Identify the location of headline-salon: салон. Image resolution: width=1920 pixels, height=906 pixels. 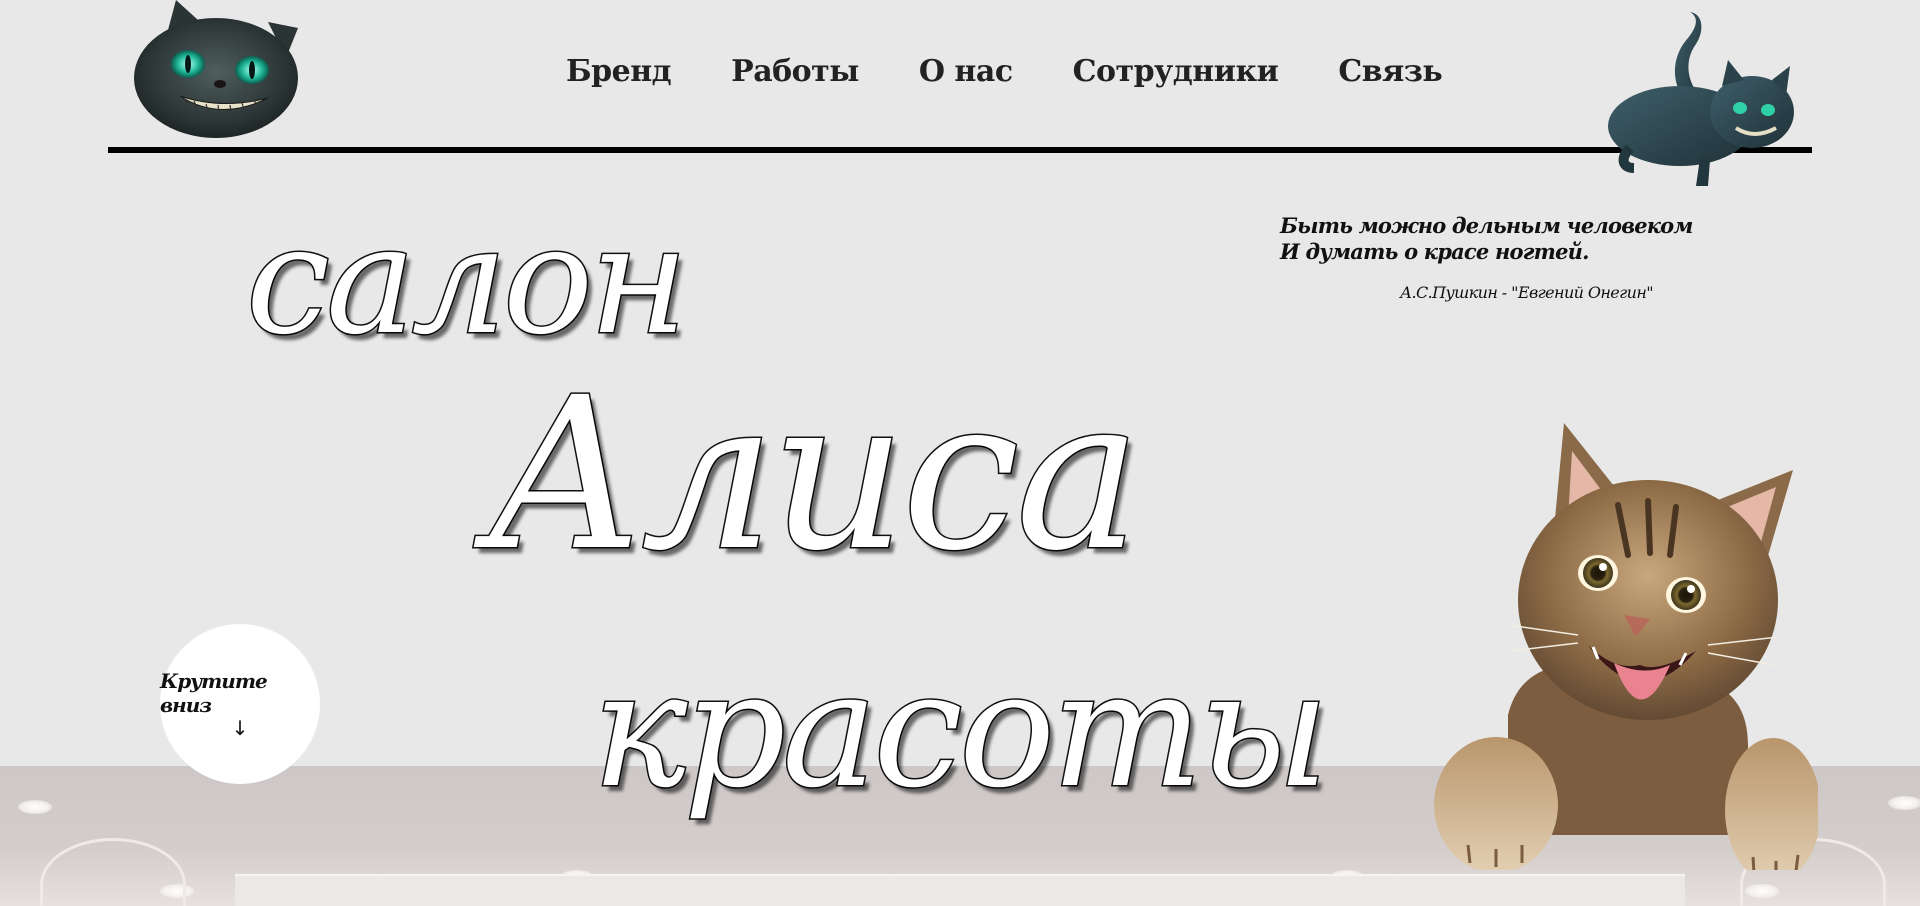
(466, 281).